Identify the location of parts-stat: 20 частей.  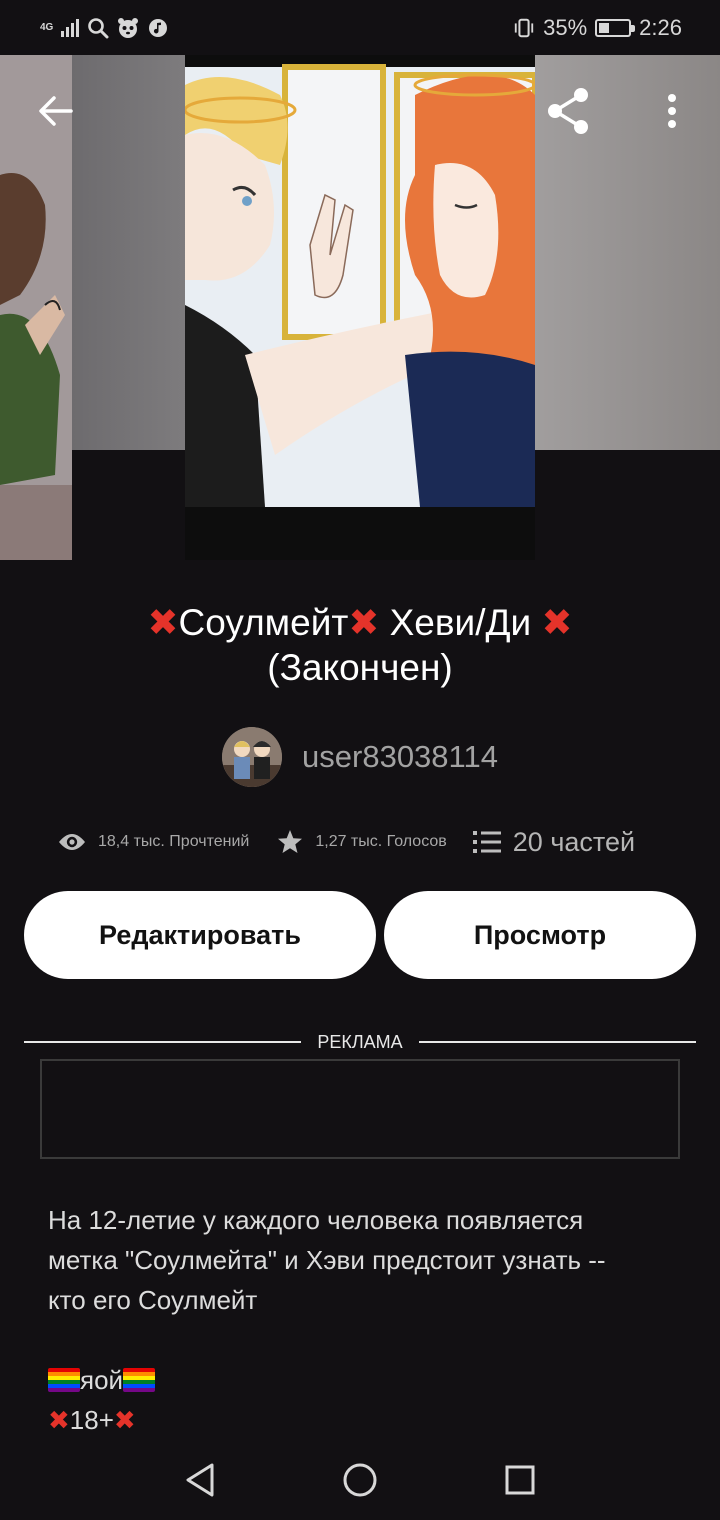
(554, 842).